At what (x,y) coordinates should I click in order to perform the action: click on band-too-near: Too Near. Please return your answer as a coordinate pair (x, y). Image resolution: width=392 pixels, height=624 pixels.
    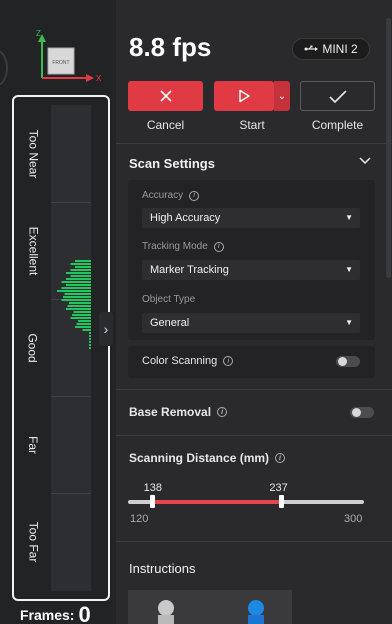
    Looking at the image, I should click on (33, 153).